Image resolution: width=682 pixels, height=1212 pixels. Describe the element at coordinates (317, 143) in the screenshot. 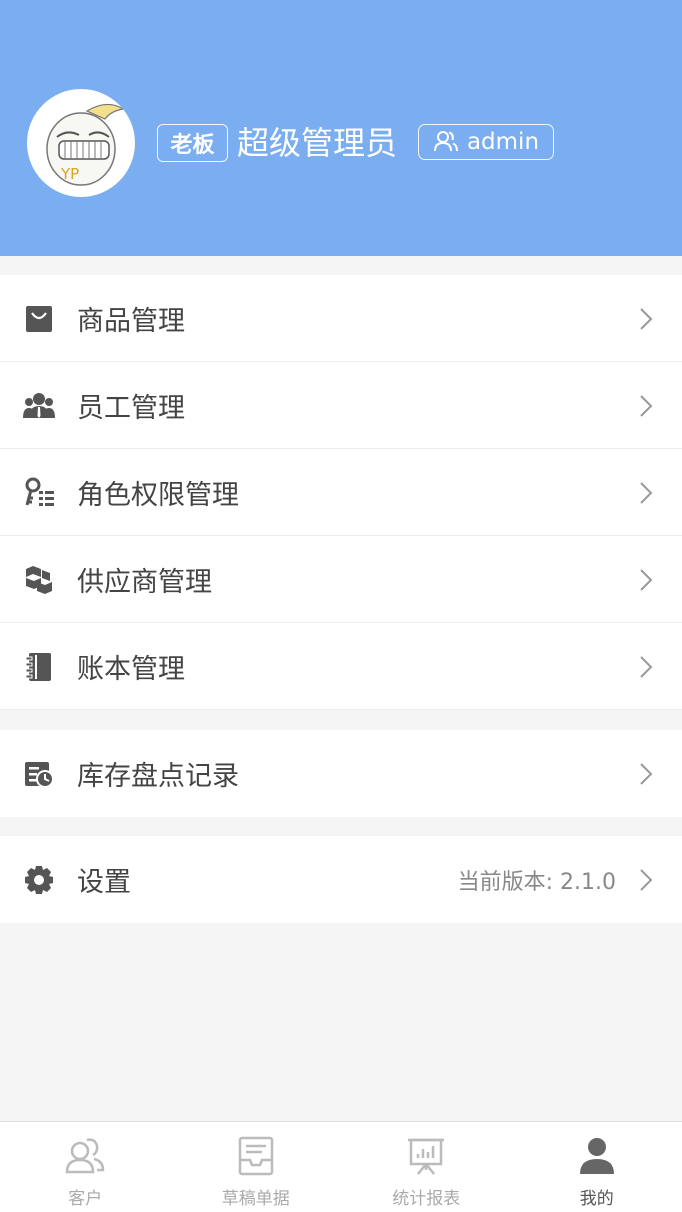

I see `user-name: 超级管理员` at that location.